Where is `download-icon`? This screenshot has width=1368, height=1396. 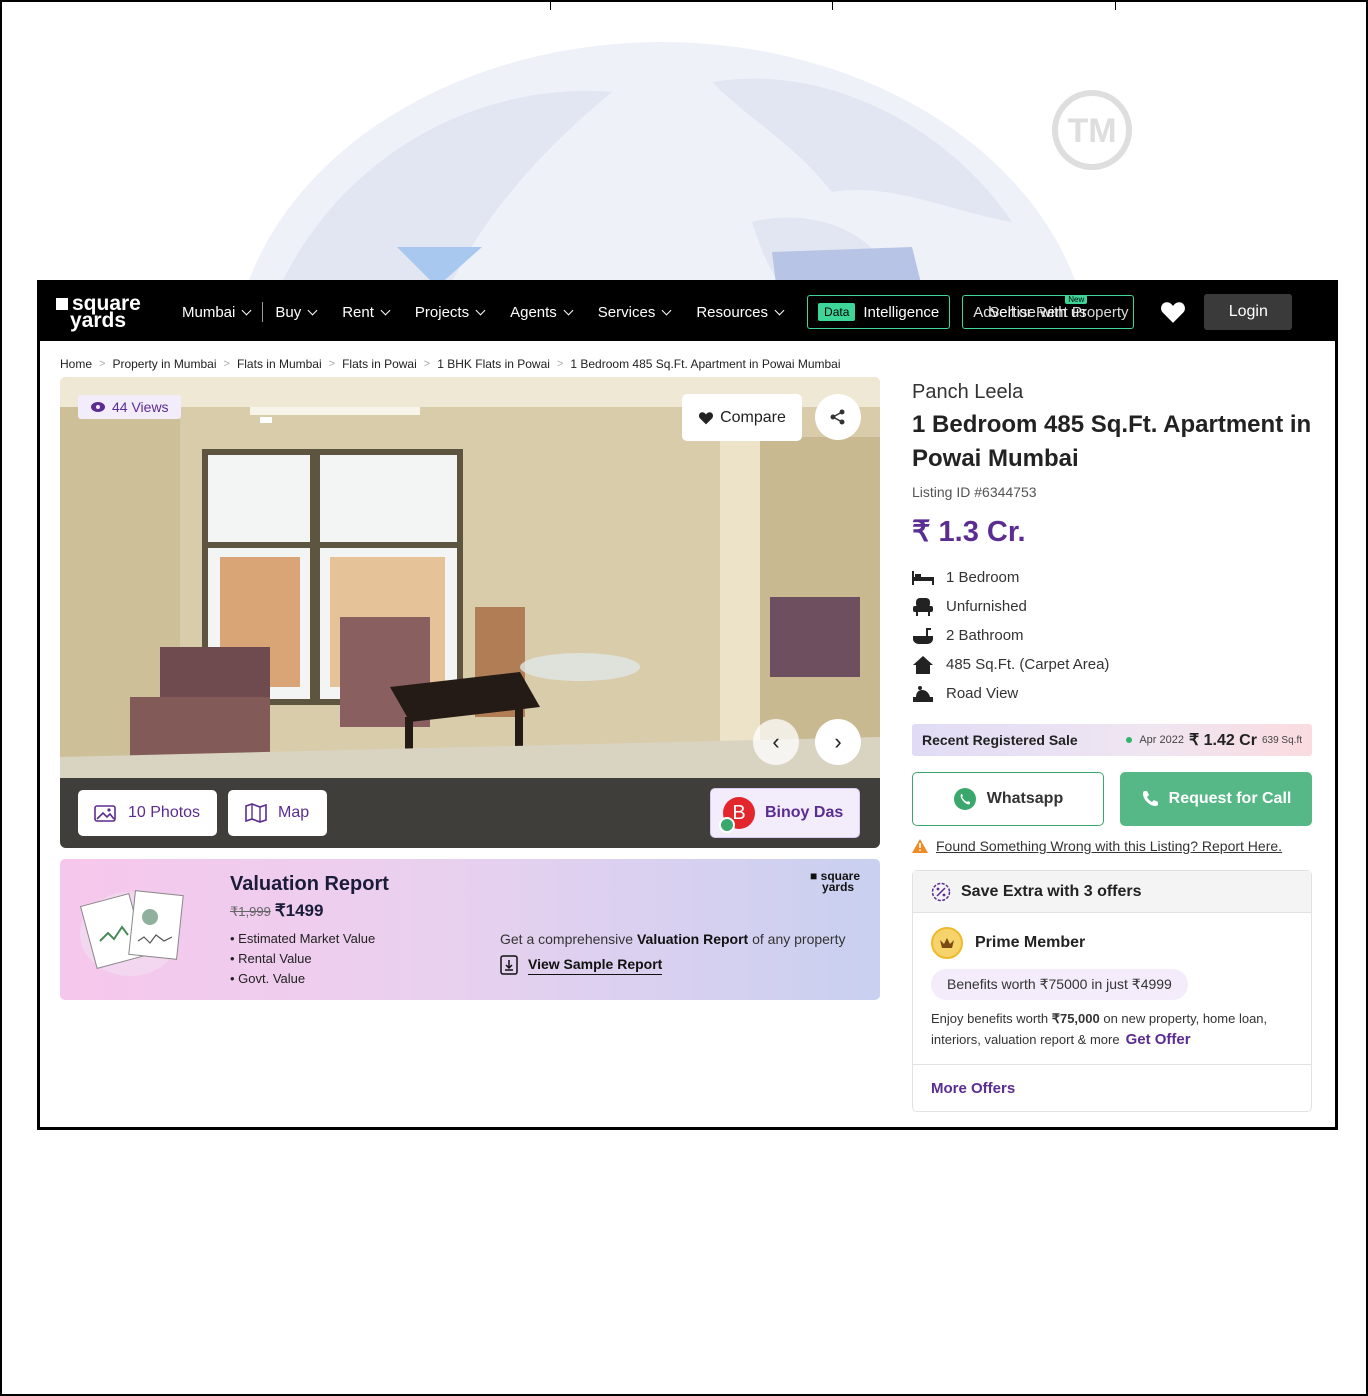 download-icon is located at coordinates (509, 965).